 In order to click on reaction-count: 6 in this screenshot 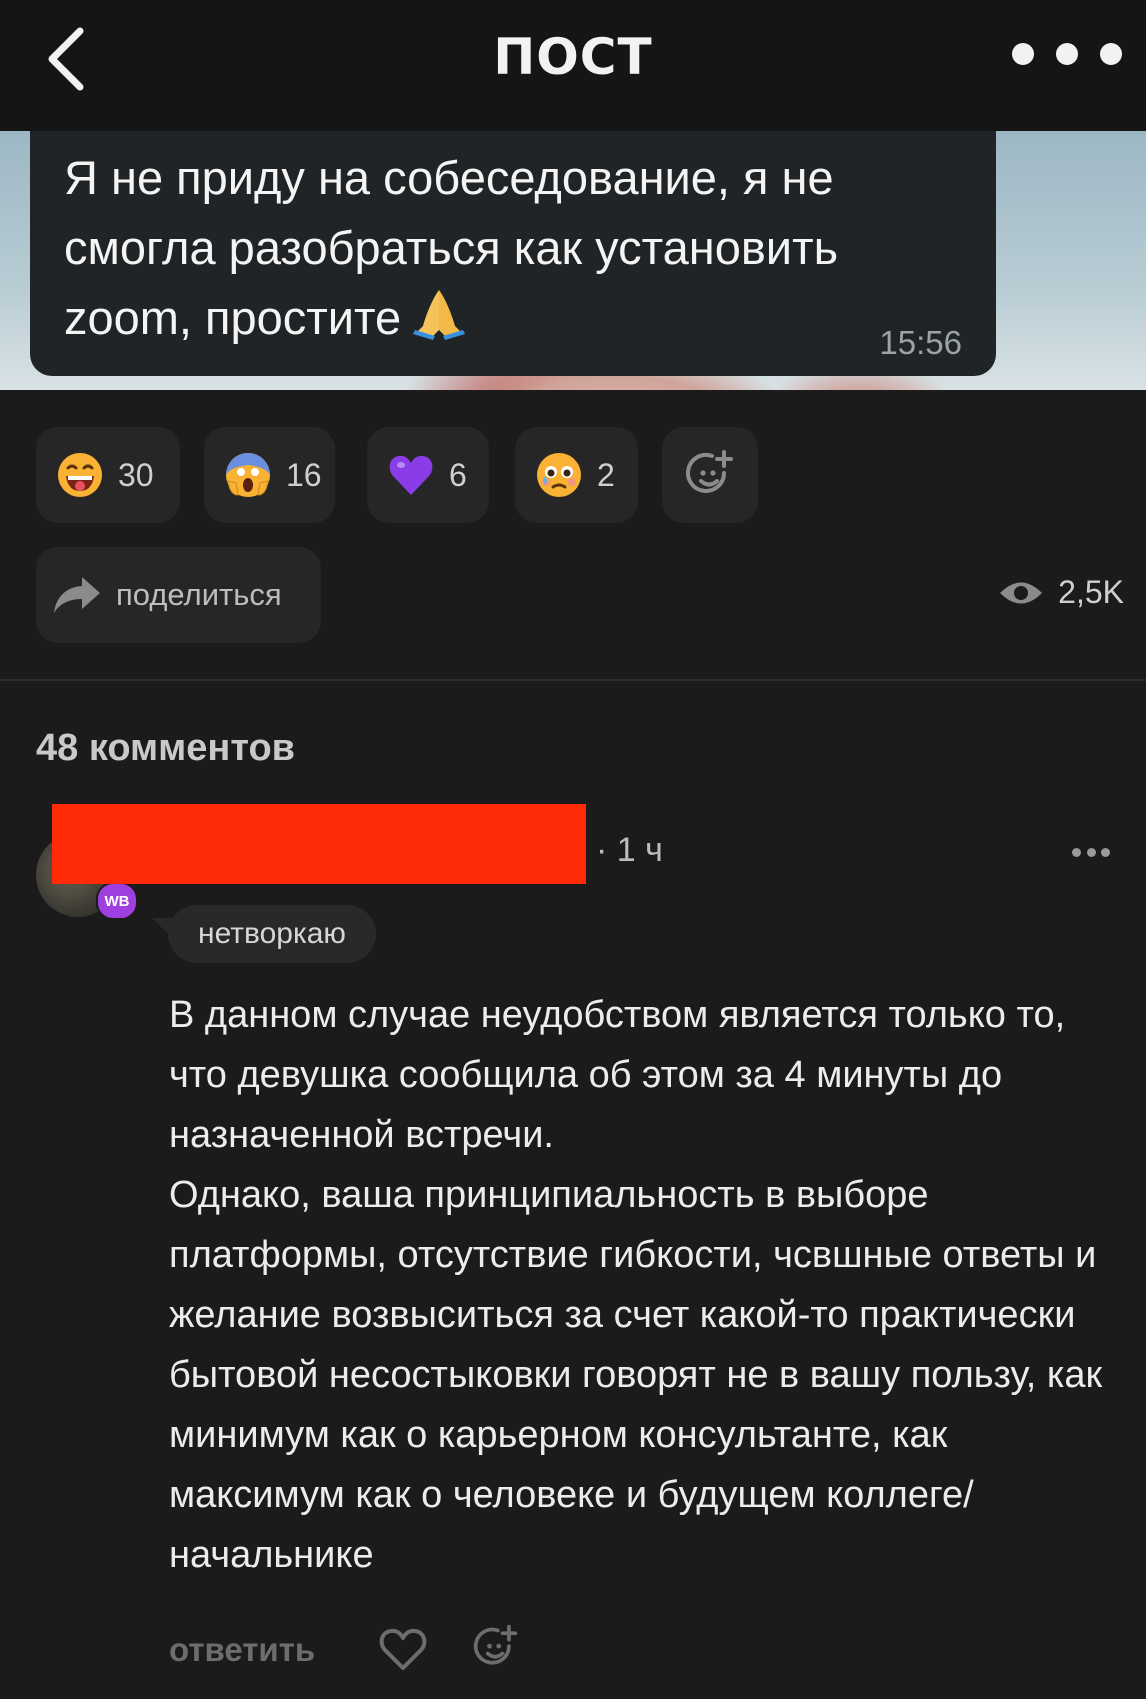, I will do `click(458, 474)`.